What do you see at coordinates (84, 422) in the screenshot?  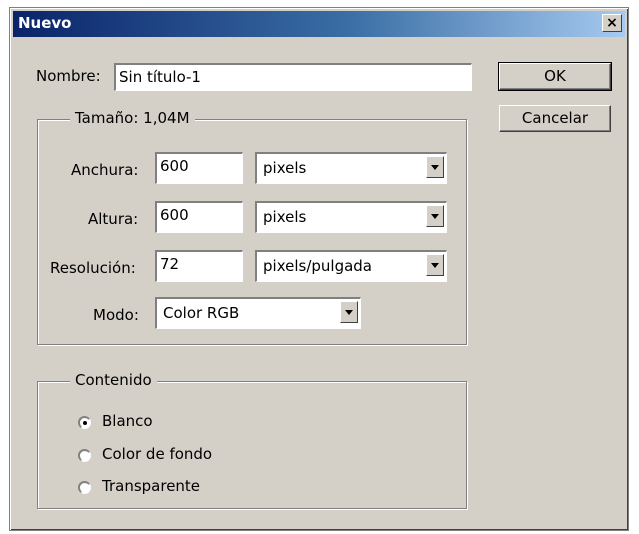 I see `radio-button-selected` at bounding box center [84, 422].